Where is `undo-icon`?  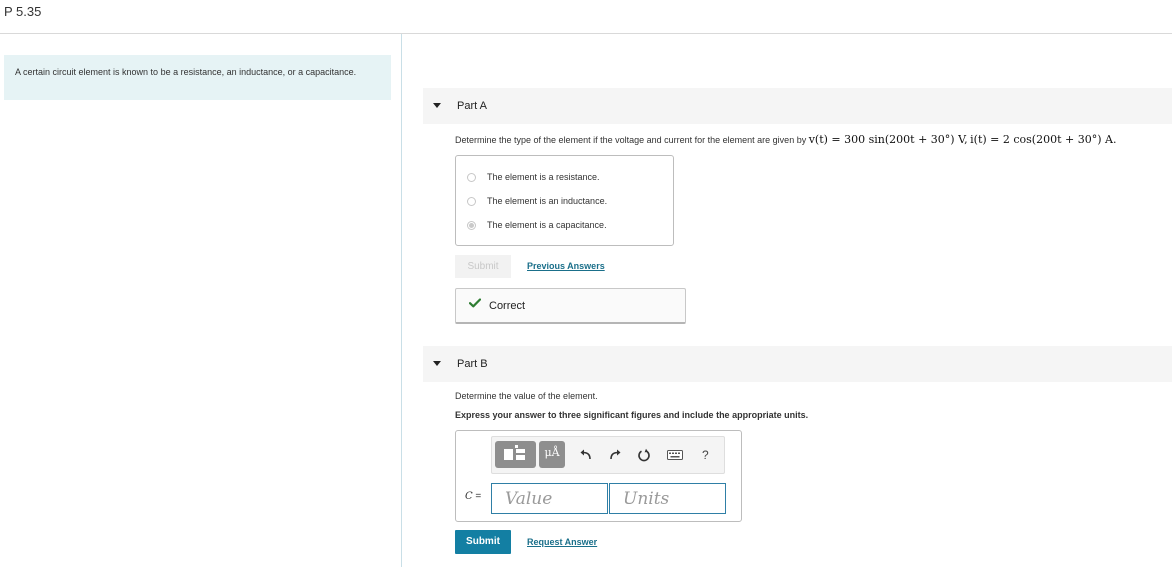
undo-icon is located at coordinates (586, 455).